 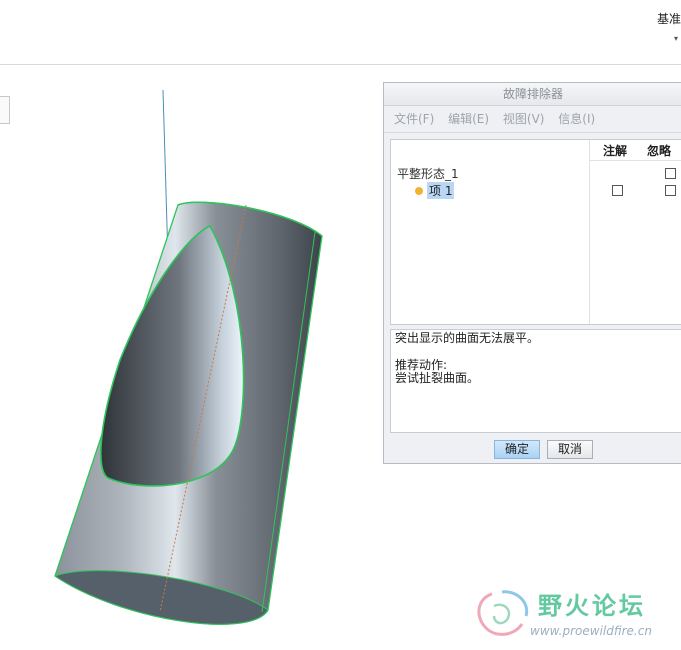 I want to click on header-divider, so click(x=635, y=160).